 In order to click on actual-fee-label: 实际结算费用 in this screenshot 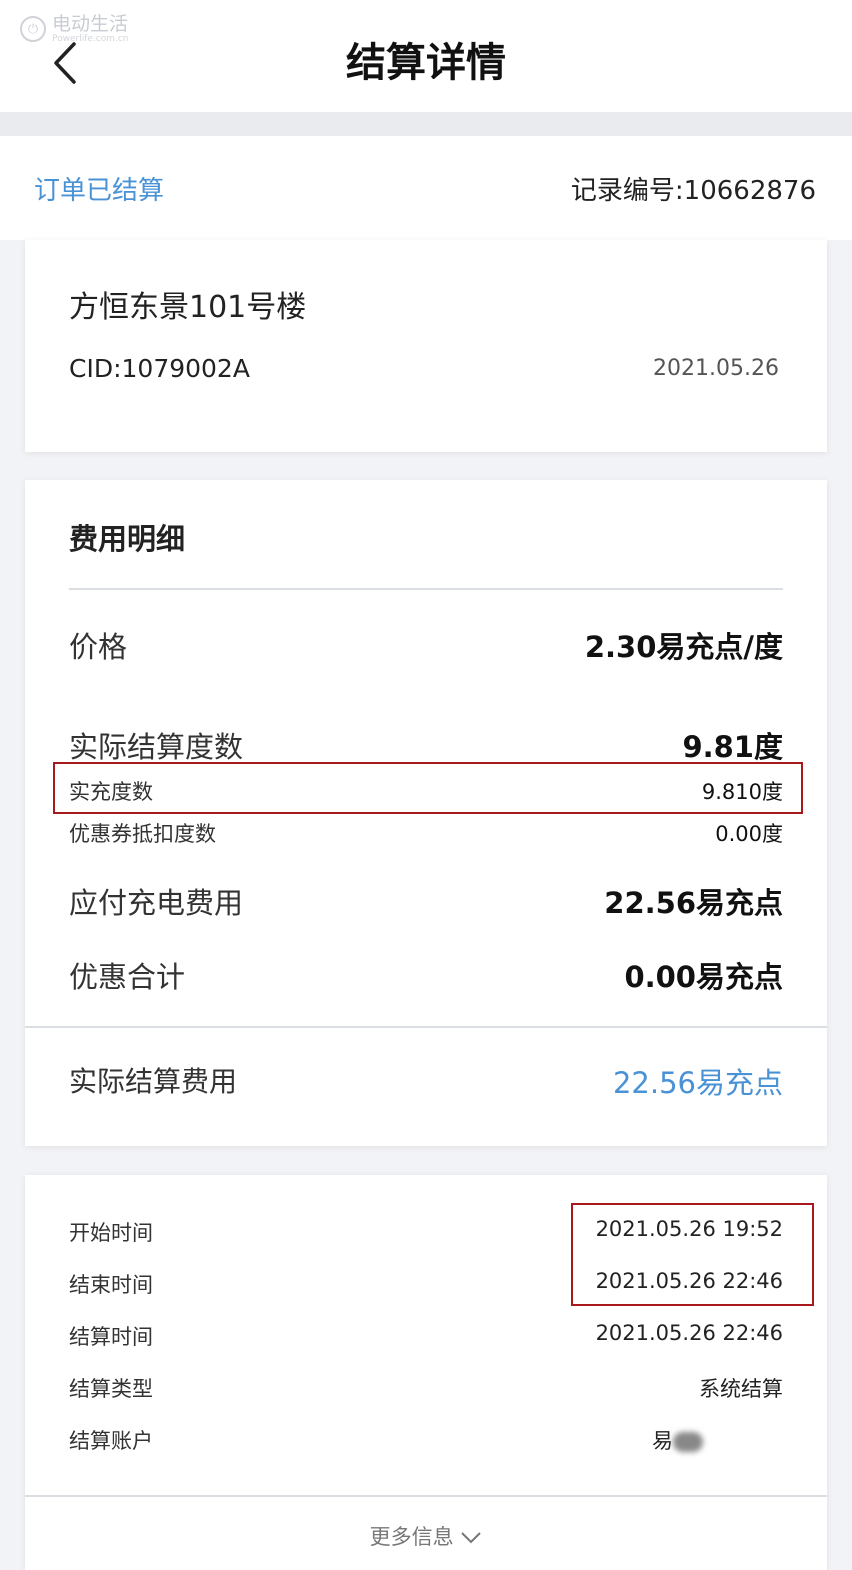, I will do `click(153, 1081)`.